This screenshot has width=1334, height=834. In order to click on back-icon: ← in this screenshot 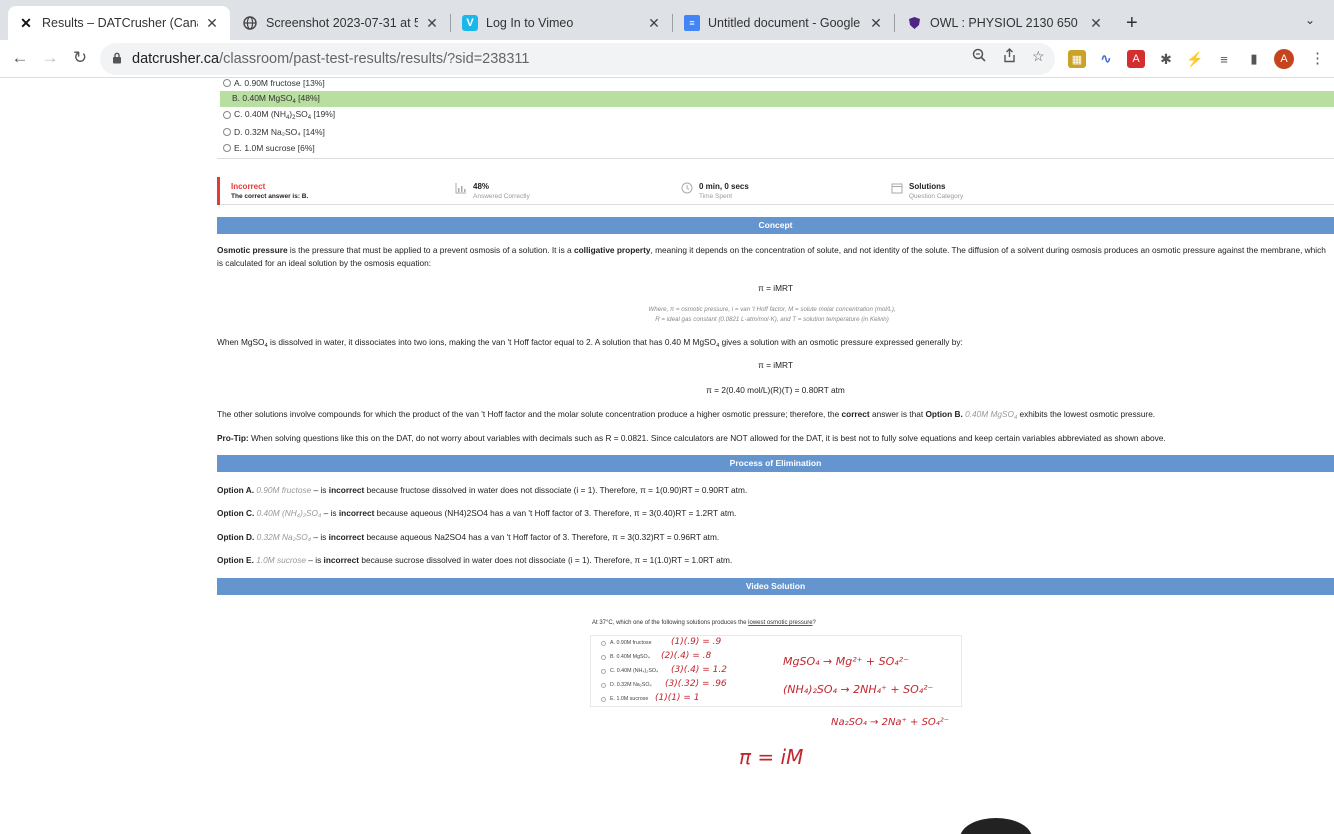, I will do `click(20, 58)`.